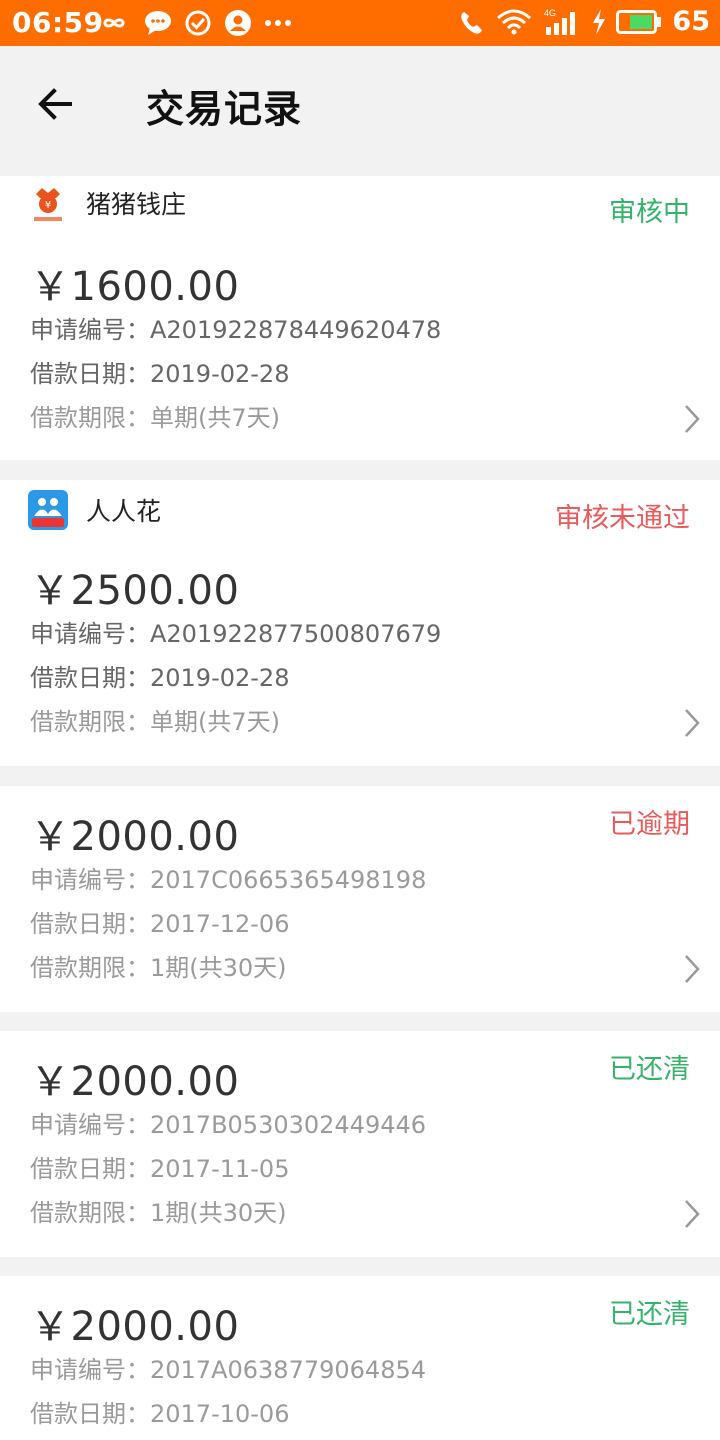 This screenshot has width=720, height=1440. Describe the element at coordinates (224, 109) in the screenshot. I see `page-title: 交易记录` at that location.